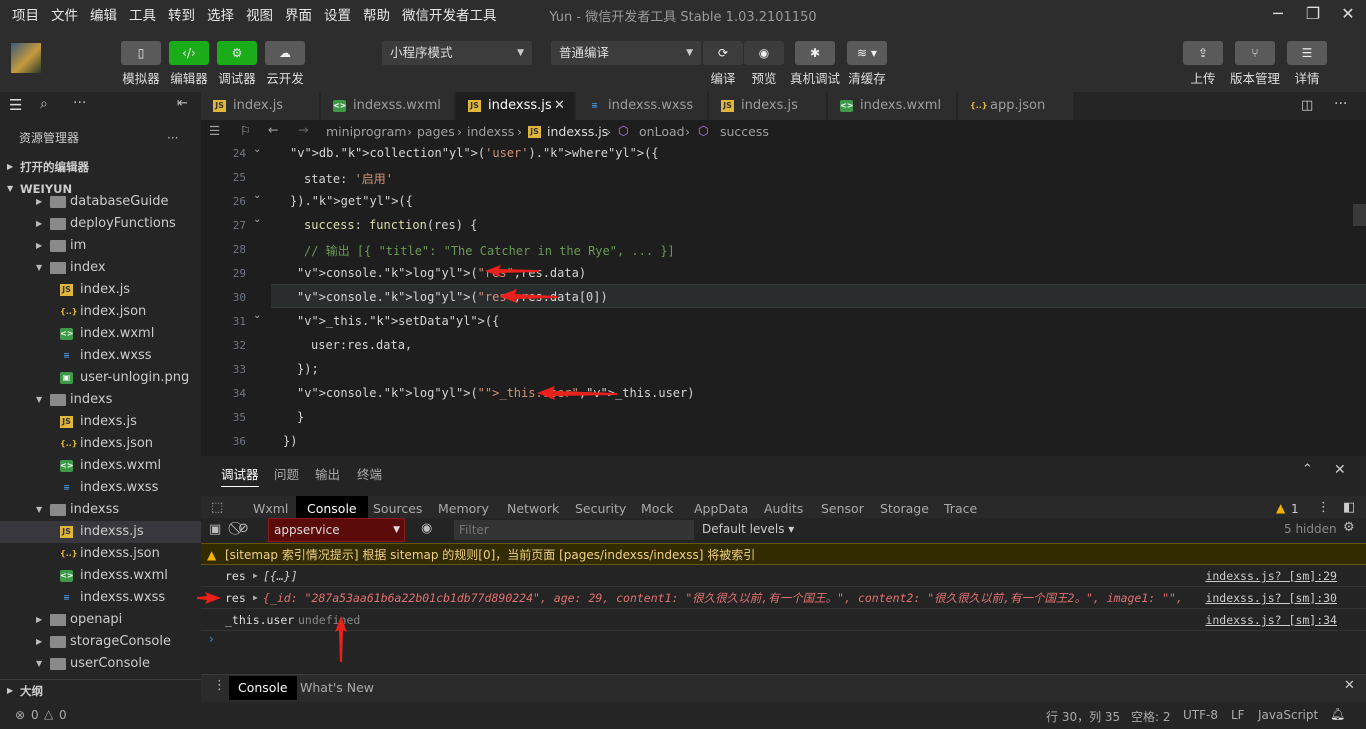 The height and width of the screenshot is (729, 1366). I want to click on eye-icon: ◉, so click(426, 528).